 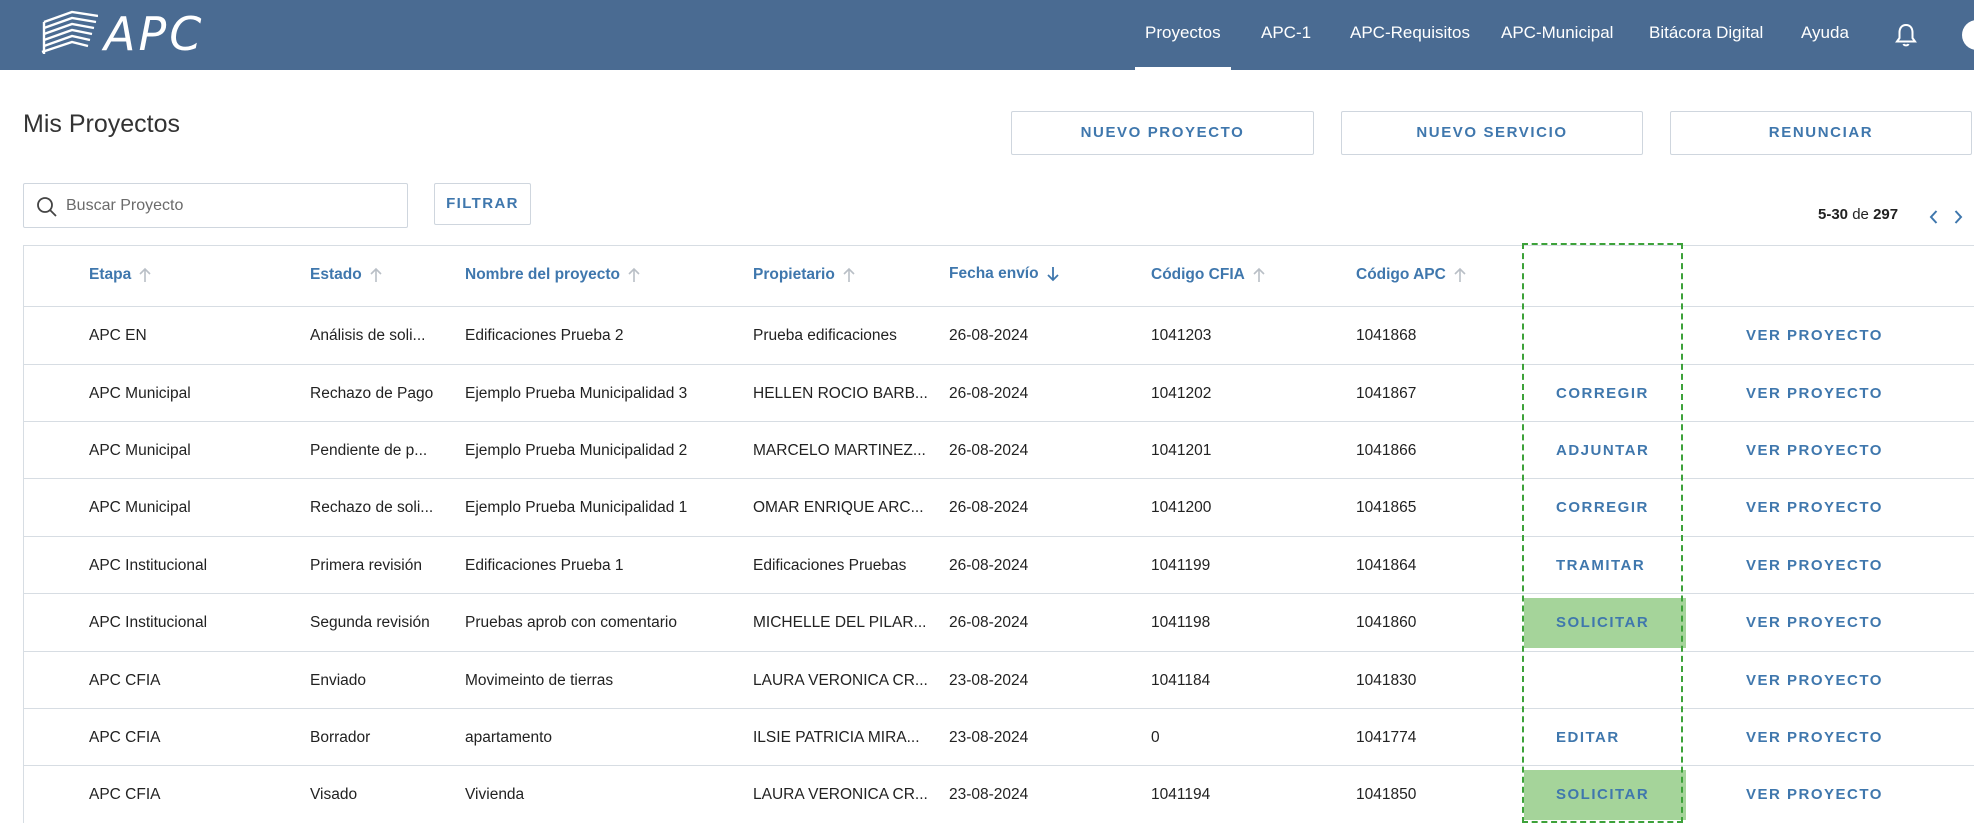 What do you see at coordinates (543, 274) in the screenshot?
I see `column-header-label: Nombre del proyecto` at bounding box center [543, 274].